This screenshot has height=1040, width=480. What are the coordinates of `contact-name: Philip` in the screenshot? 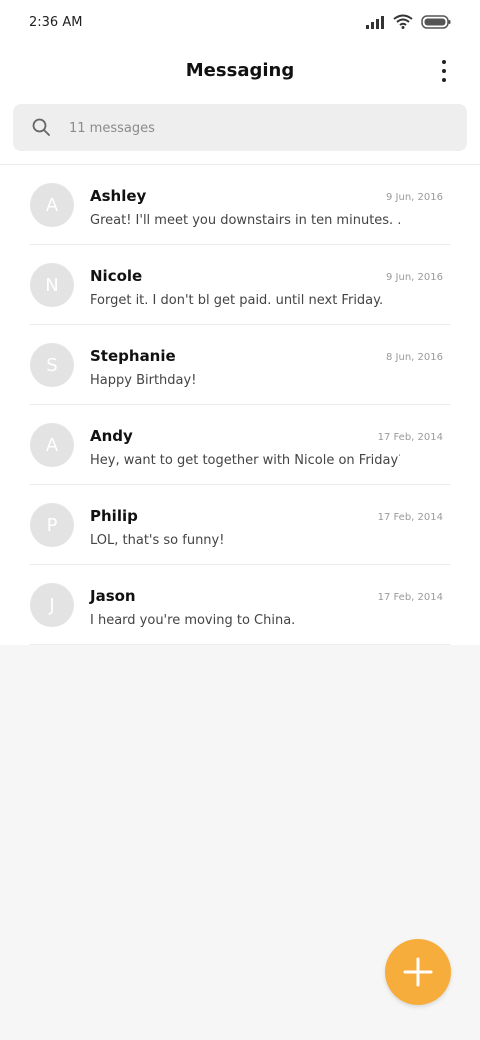 It's located at (114, 516).